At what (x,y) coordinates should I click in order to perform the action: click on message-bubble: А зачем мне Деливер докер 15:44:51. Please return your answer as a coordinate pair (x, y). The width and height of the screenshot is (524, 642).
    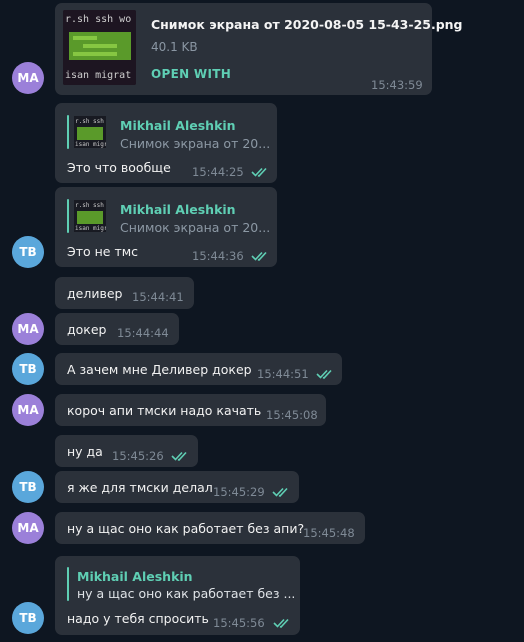
    Looking at the image, I should click on (198, 369).